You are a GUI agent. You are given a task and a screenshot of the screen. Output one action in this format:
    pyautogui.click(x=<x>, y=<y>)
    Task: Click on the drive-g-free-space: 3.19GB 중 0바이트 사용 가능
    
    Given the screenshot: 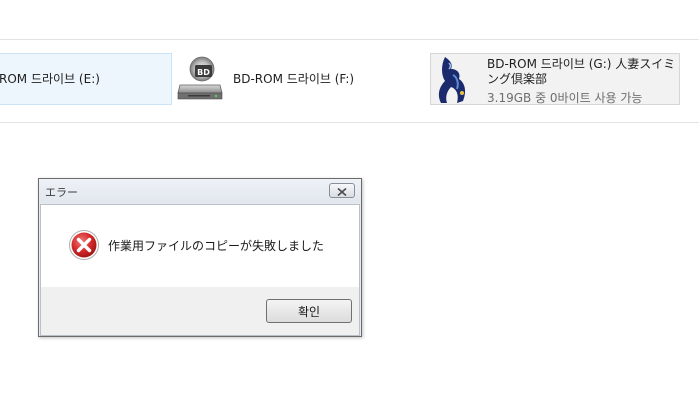 What is the action you would take?
    pyautogui.click(x=565, y=98)
    